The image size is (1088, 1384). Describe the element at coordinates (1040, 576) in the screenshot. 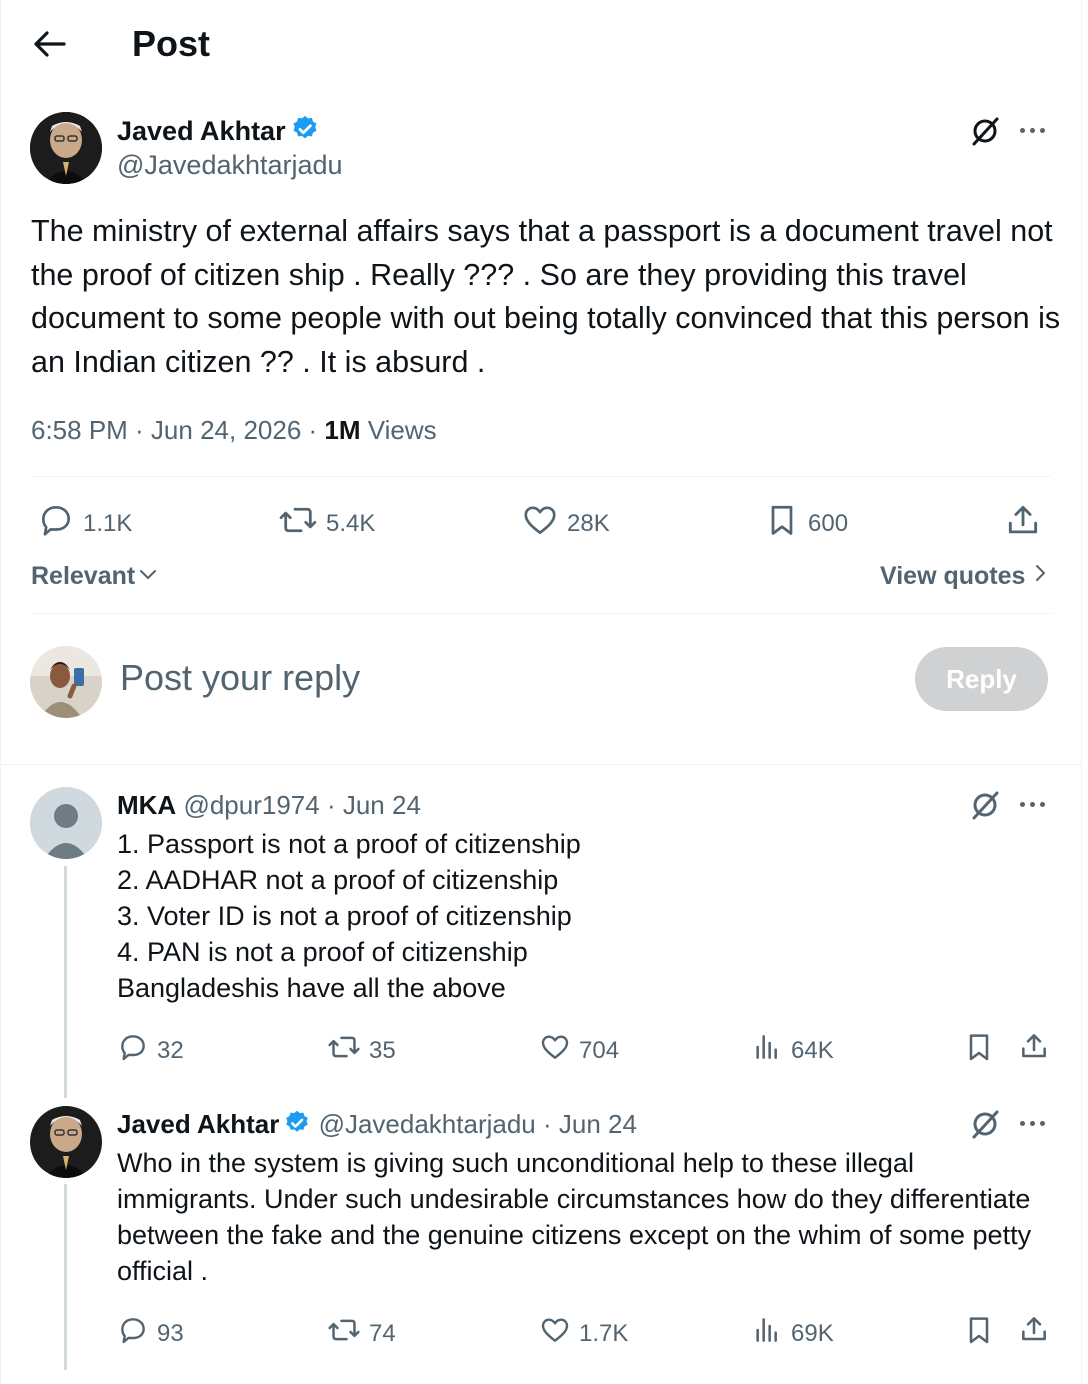

I see `chevron-right-icon` at that location.